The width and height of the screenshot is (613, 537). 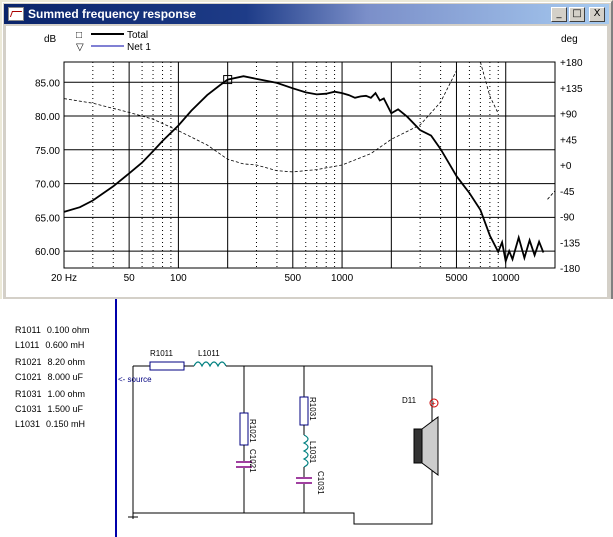 I want to click on close-button: X, so click(x=597, y=14).